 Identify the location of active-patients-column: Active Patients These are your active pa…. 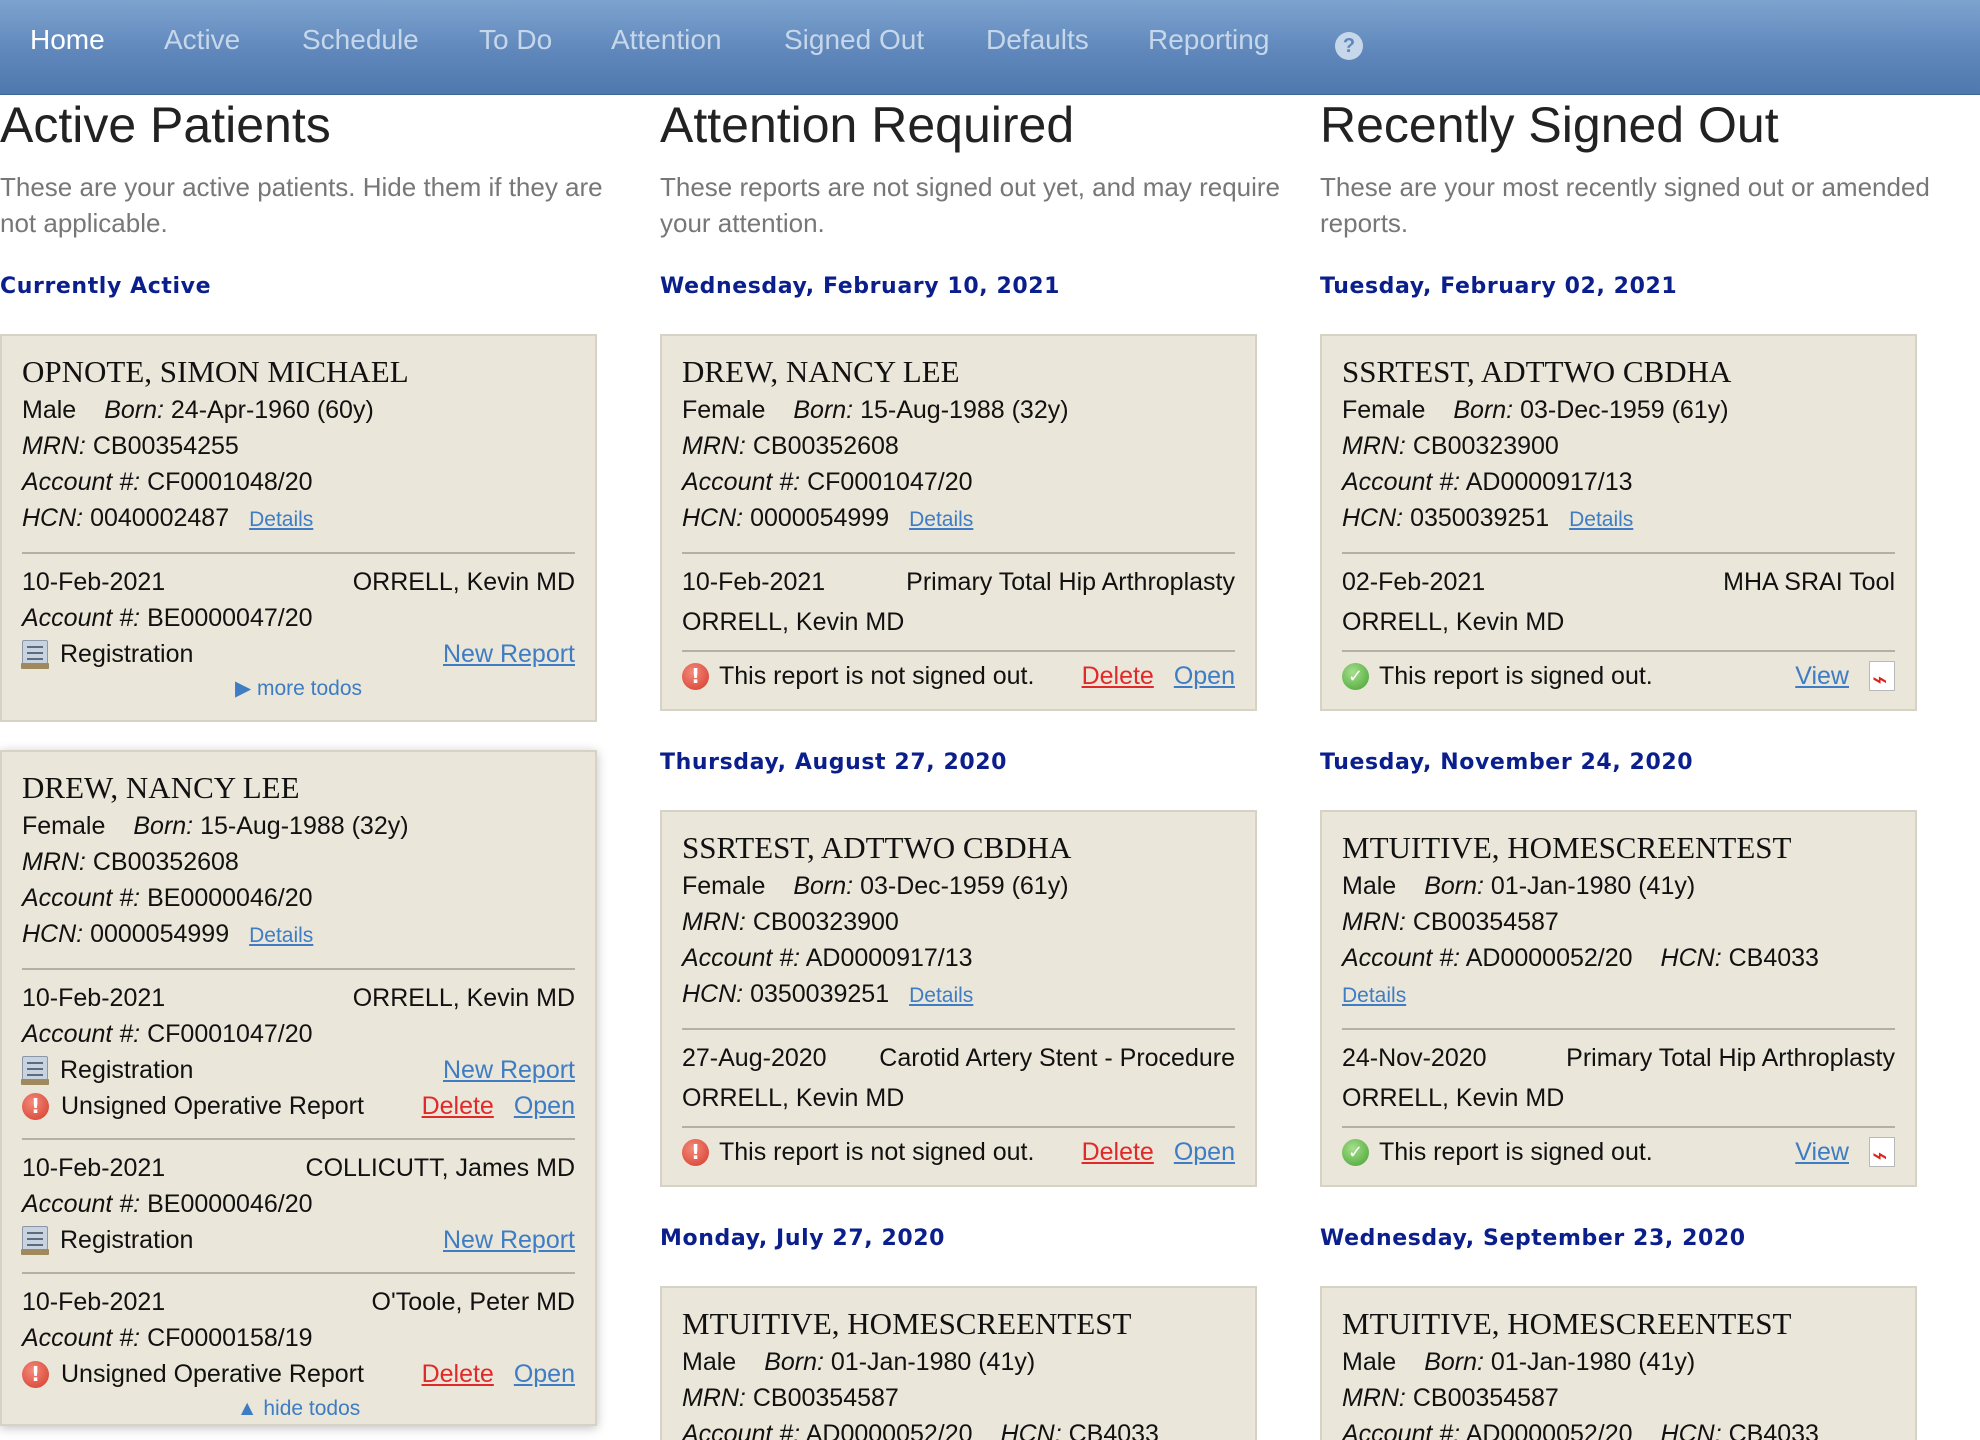
(320, 168).